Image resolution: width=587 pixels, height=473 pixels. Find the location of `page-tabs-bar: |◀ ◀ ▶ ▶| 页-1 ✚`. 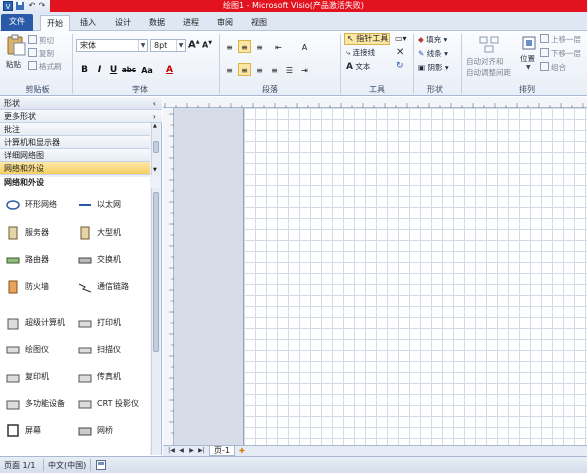

page-tabs-bar: |◀ ◀ ▶ ▶| 页-1 ✚ is located at coordinates (375, 450).